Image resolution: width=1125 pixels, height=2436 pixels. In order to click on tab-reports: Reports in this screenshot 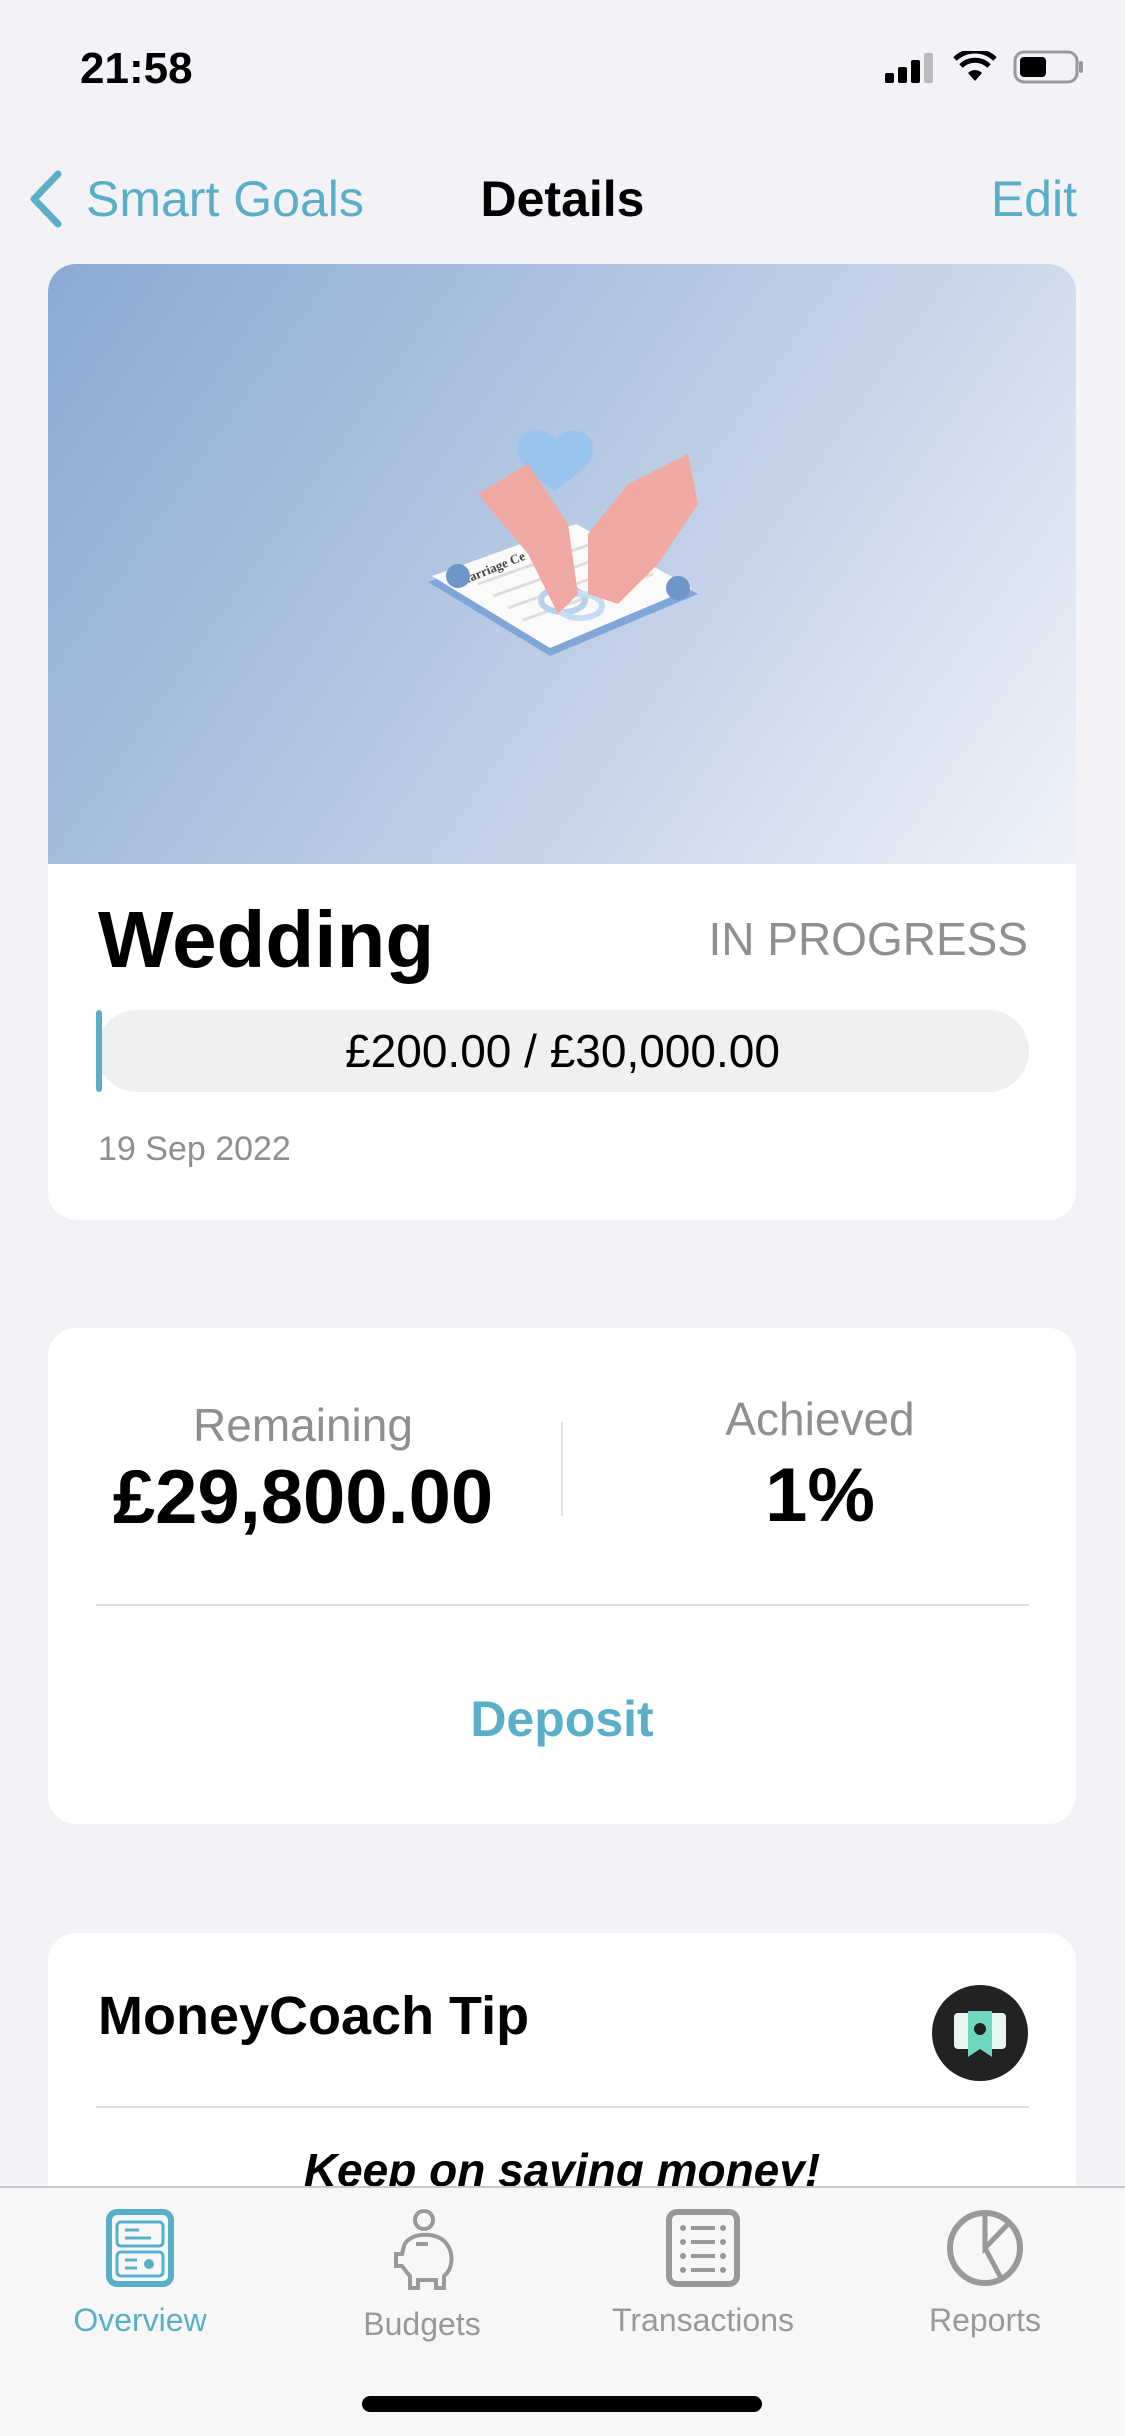, I will do `click(985, 2273)`.